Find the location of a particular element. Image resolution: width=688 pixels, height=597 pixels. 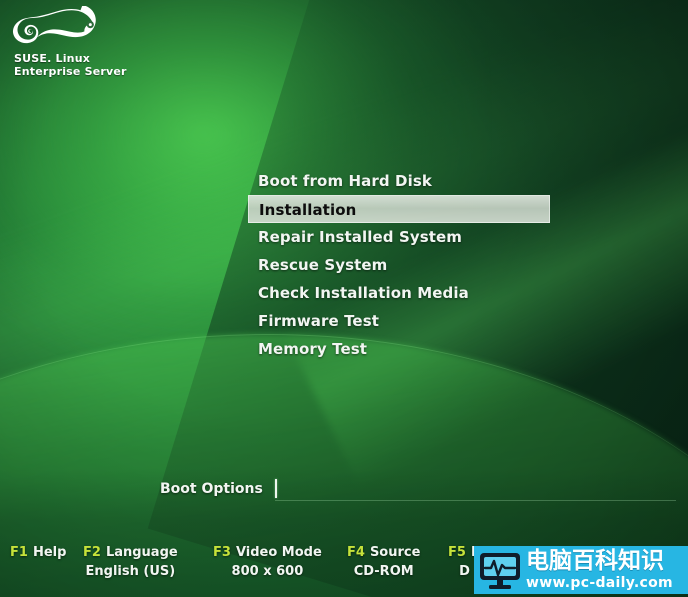

monitor-pulse-icon is located at coordinates (500, 571).